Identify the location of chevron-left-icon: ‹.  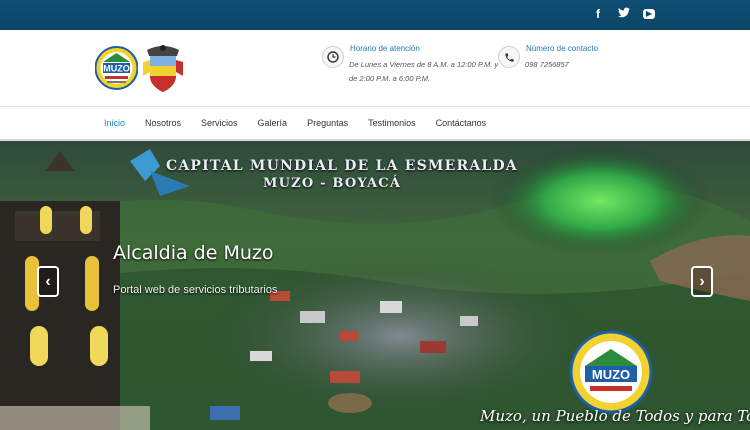
(48, 281).